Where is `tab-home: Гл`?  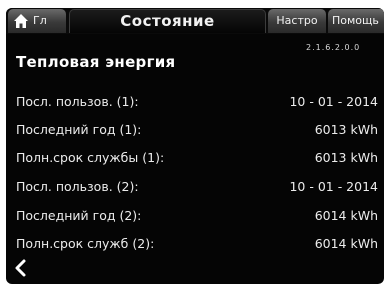 tab-home: Гл is located at coordinates (37, 21).